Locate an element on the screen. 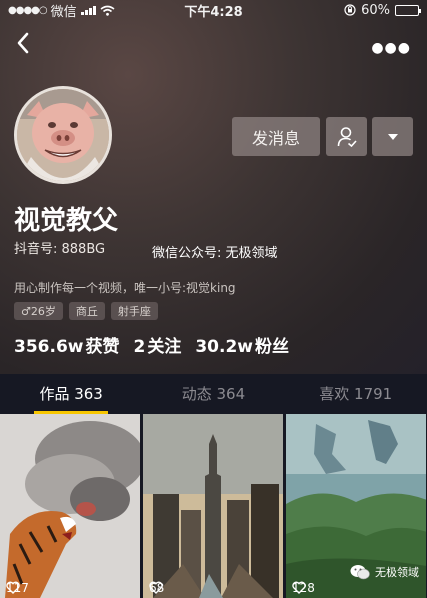 The height and width of the screenshot is (598, 427). tab-moments: 动态 364 is located at coordinates (213, 394).